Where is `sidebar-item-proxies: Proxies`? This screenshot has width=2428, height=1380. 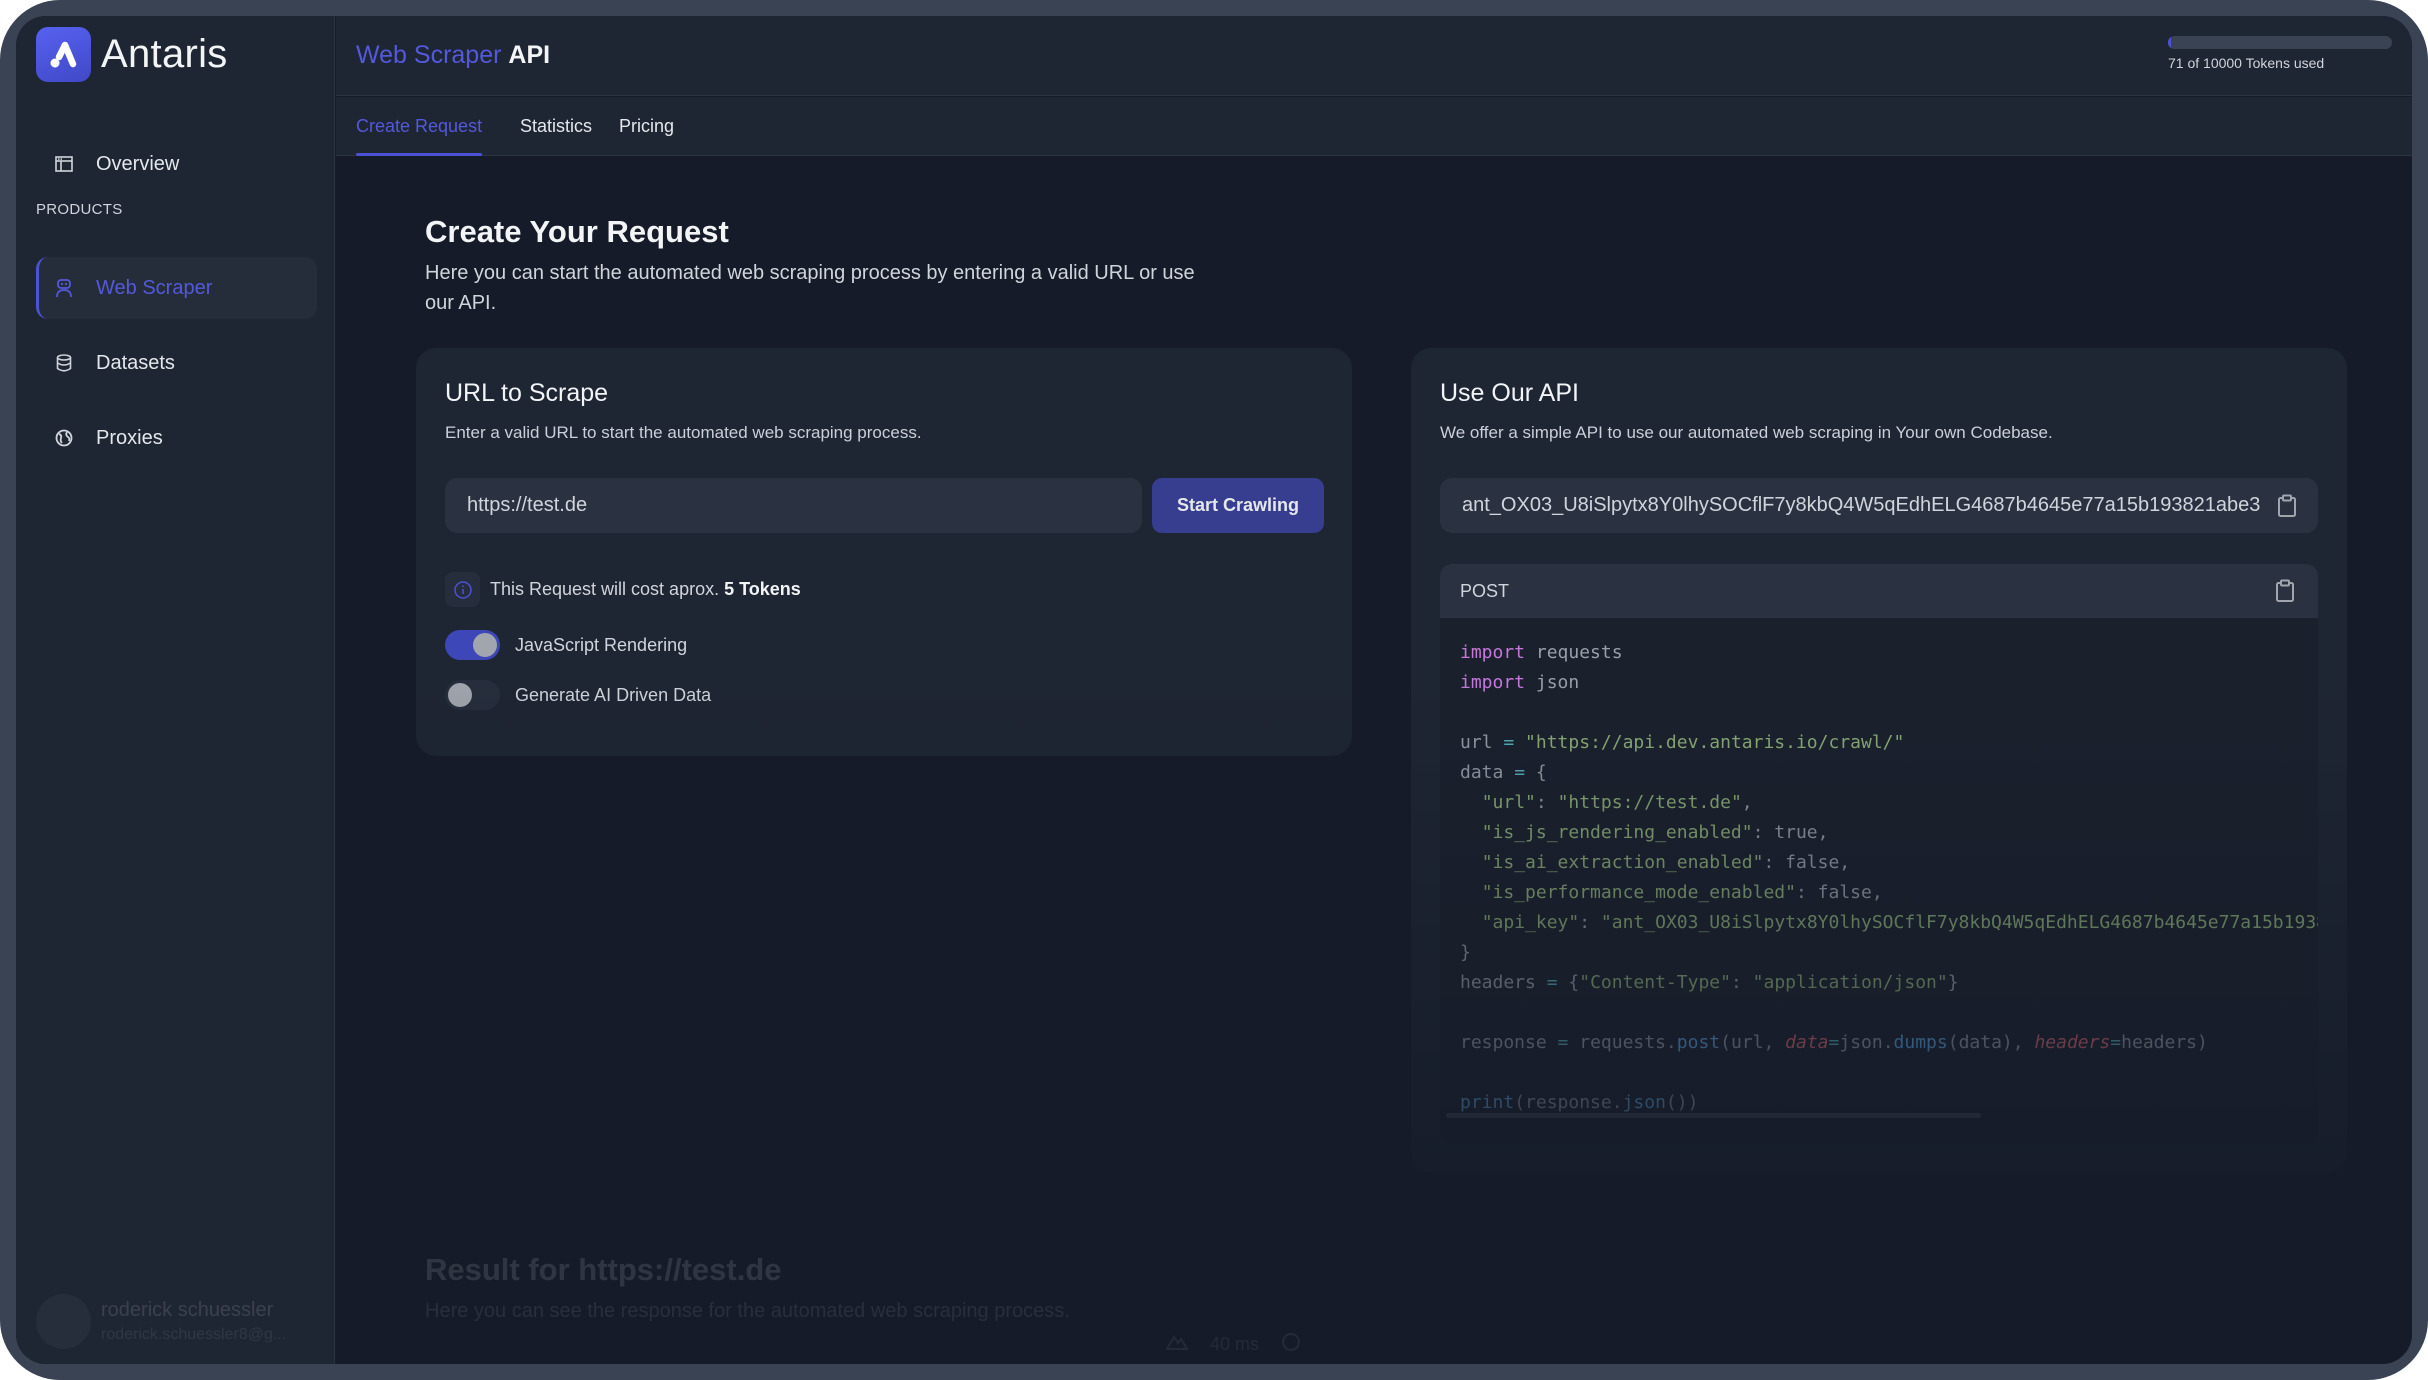
sidebar-item-proxies: Proxies is located at coordinates (176, 438).